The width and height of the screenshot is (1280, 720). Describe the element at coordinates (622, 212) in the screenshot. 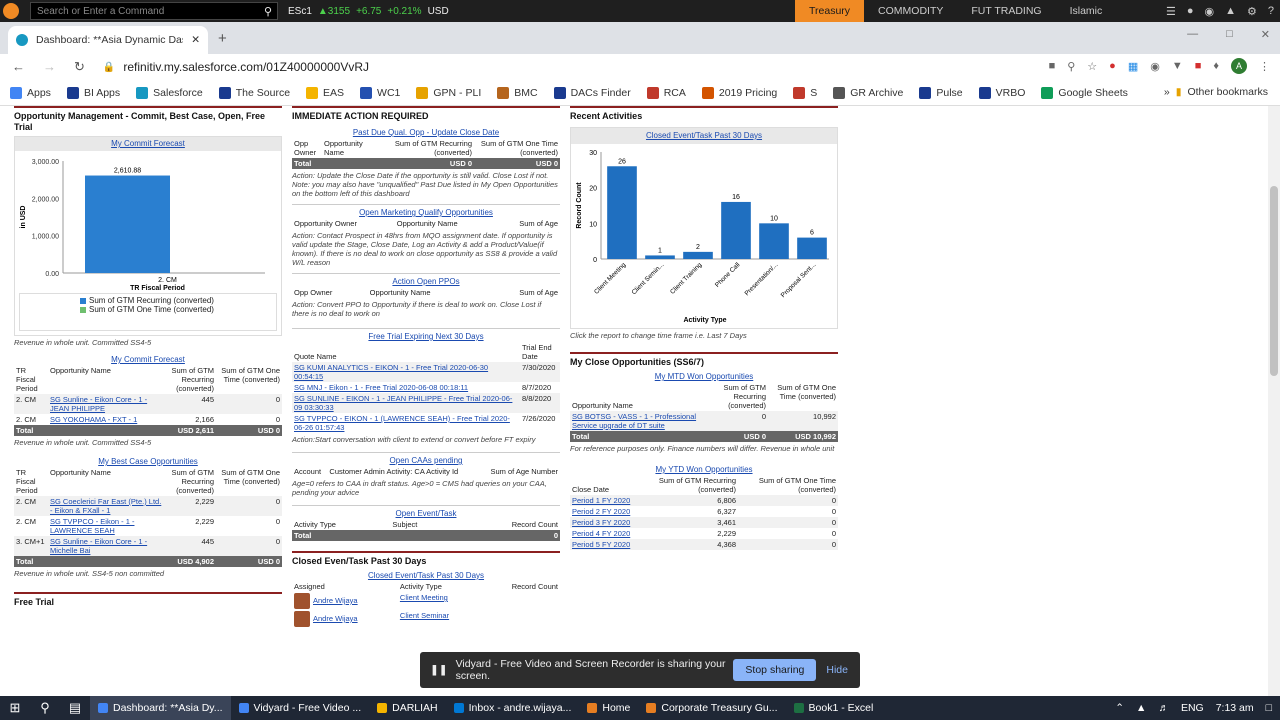

I see `bar-client-meeting` at that location.